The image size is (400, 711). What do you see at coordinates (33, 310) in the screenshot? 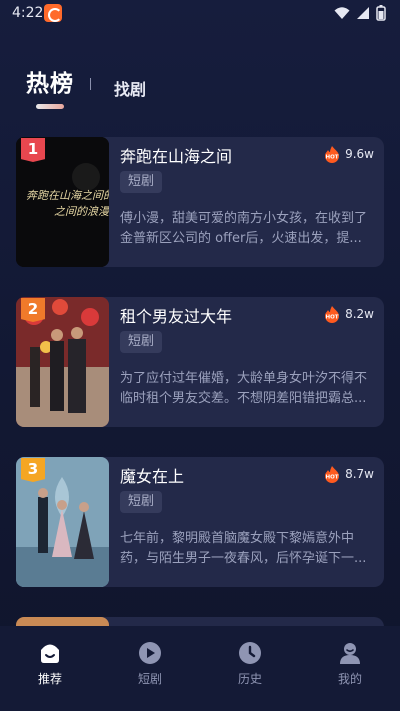
I see `rank-badge: 2` at bounding box center [33, 310].